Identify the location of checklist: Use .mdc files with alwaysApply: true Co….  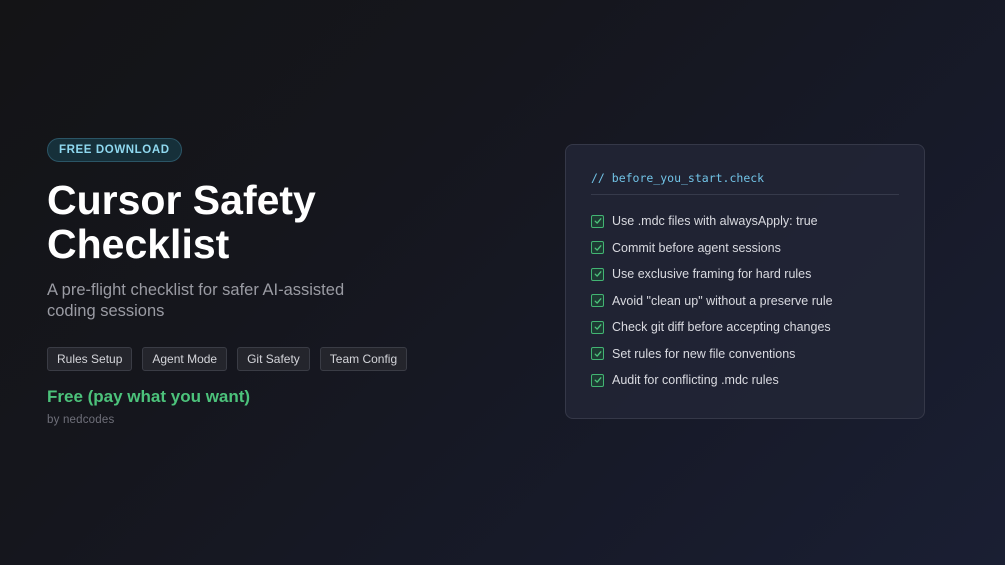
(745, 301).